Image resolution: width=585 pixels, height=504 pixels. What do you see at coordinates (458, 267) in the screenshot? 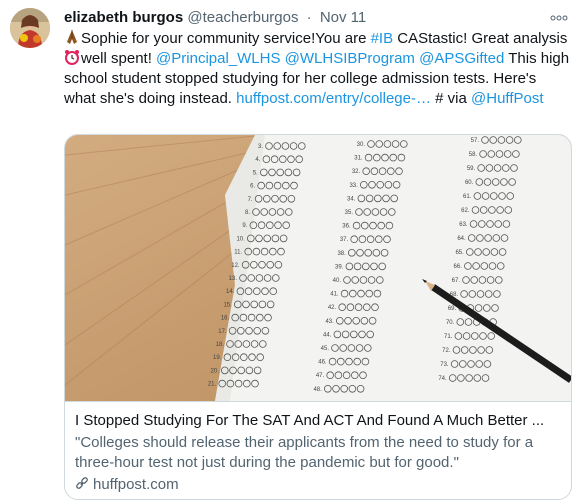
I see `question-number: 66.` at bounding box center [458, 267].